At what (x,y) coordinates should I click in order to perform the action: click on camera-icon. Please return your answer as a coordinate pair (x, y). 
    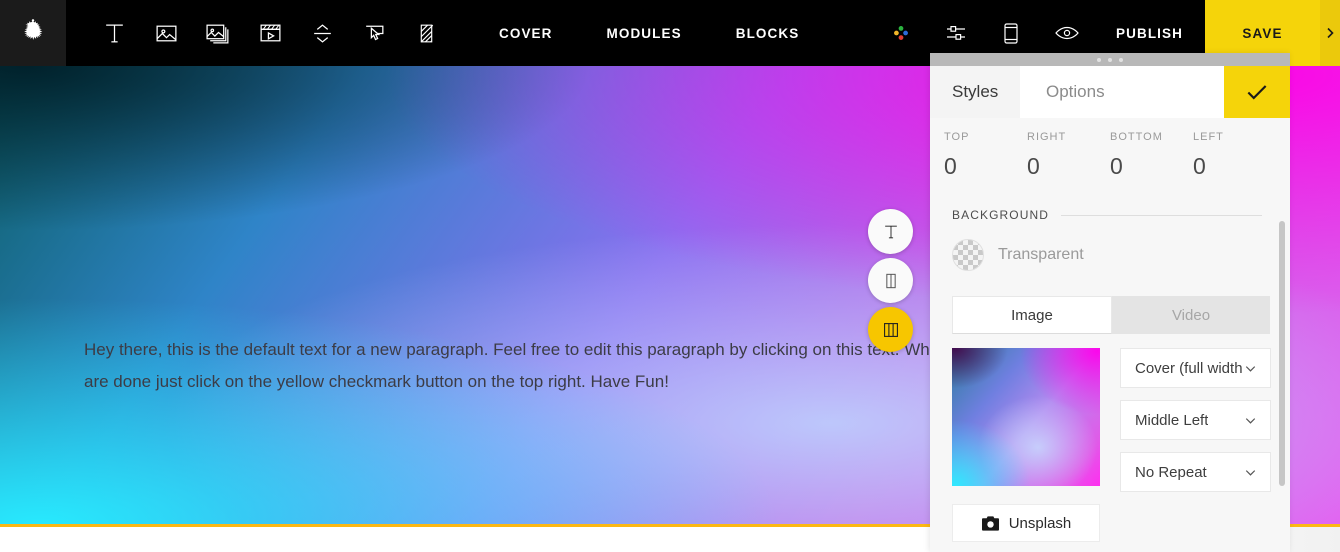
    Looking at the image, I should click on (990, 523).